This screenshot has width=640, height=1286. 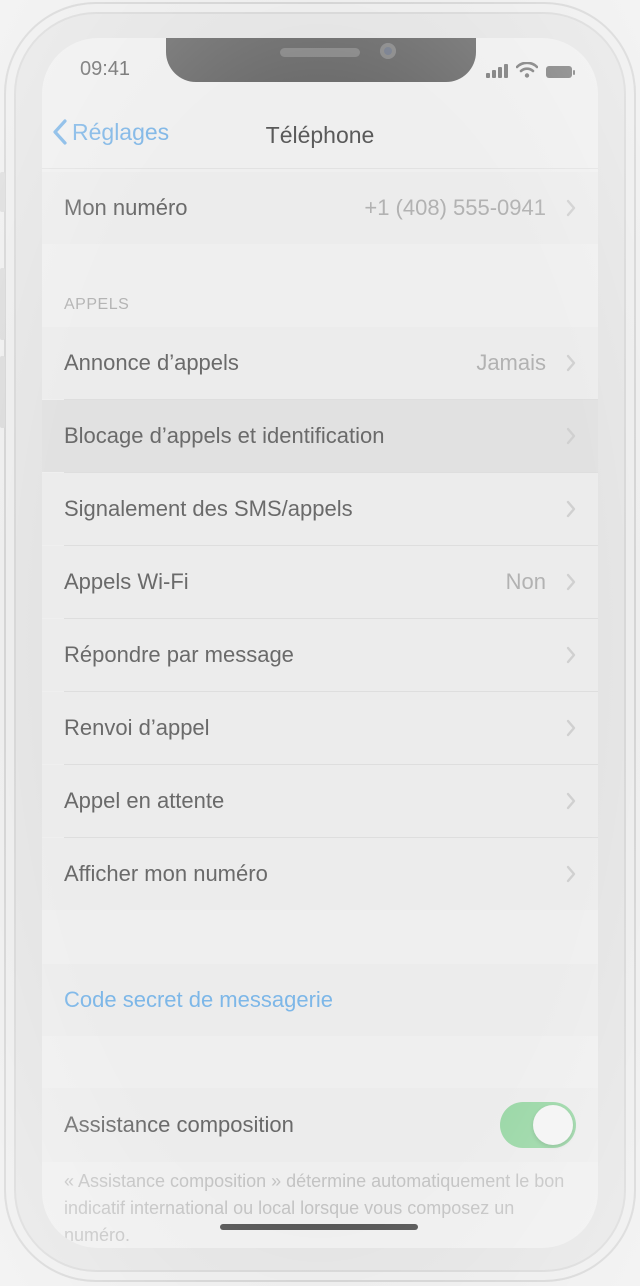 What do you see at coordinates (60, 132) in the screenshot?
I see `chevron-left-icon` at bounding box center [60, 132].